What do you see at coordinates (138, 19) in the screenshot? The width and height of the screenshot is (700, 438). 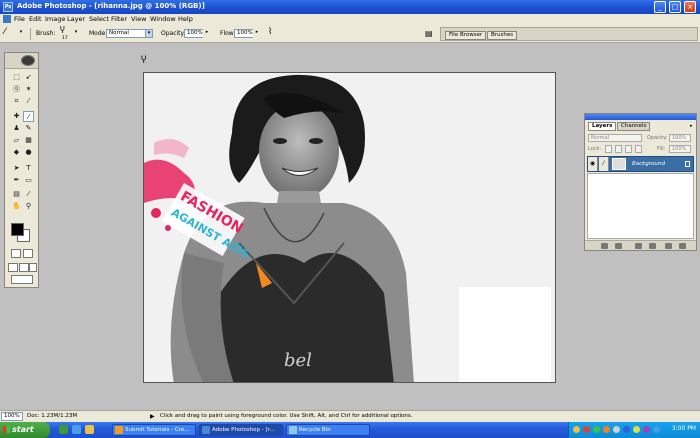 I see `menu-view: View` at bounding box center [138, 19].